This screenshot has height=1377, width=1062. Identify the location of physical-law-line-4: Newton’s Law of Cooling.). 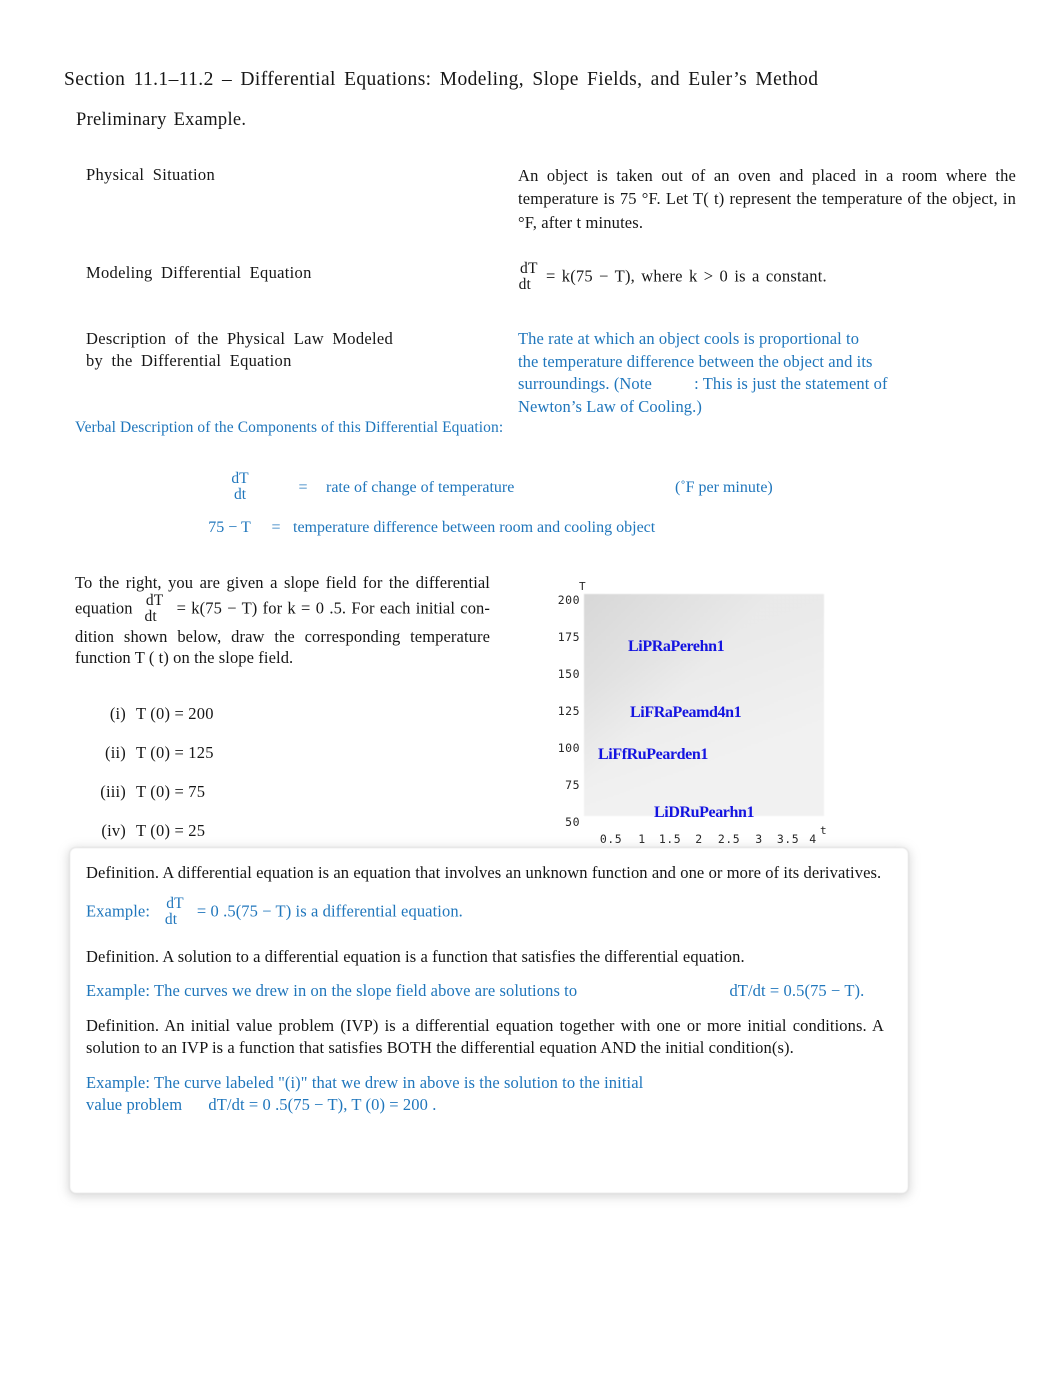
(610, 406).